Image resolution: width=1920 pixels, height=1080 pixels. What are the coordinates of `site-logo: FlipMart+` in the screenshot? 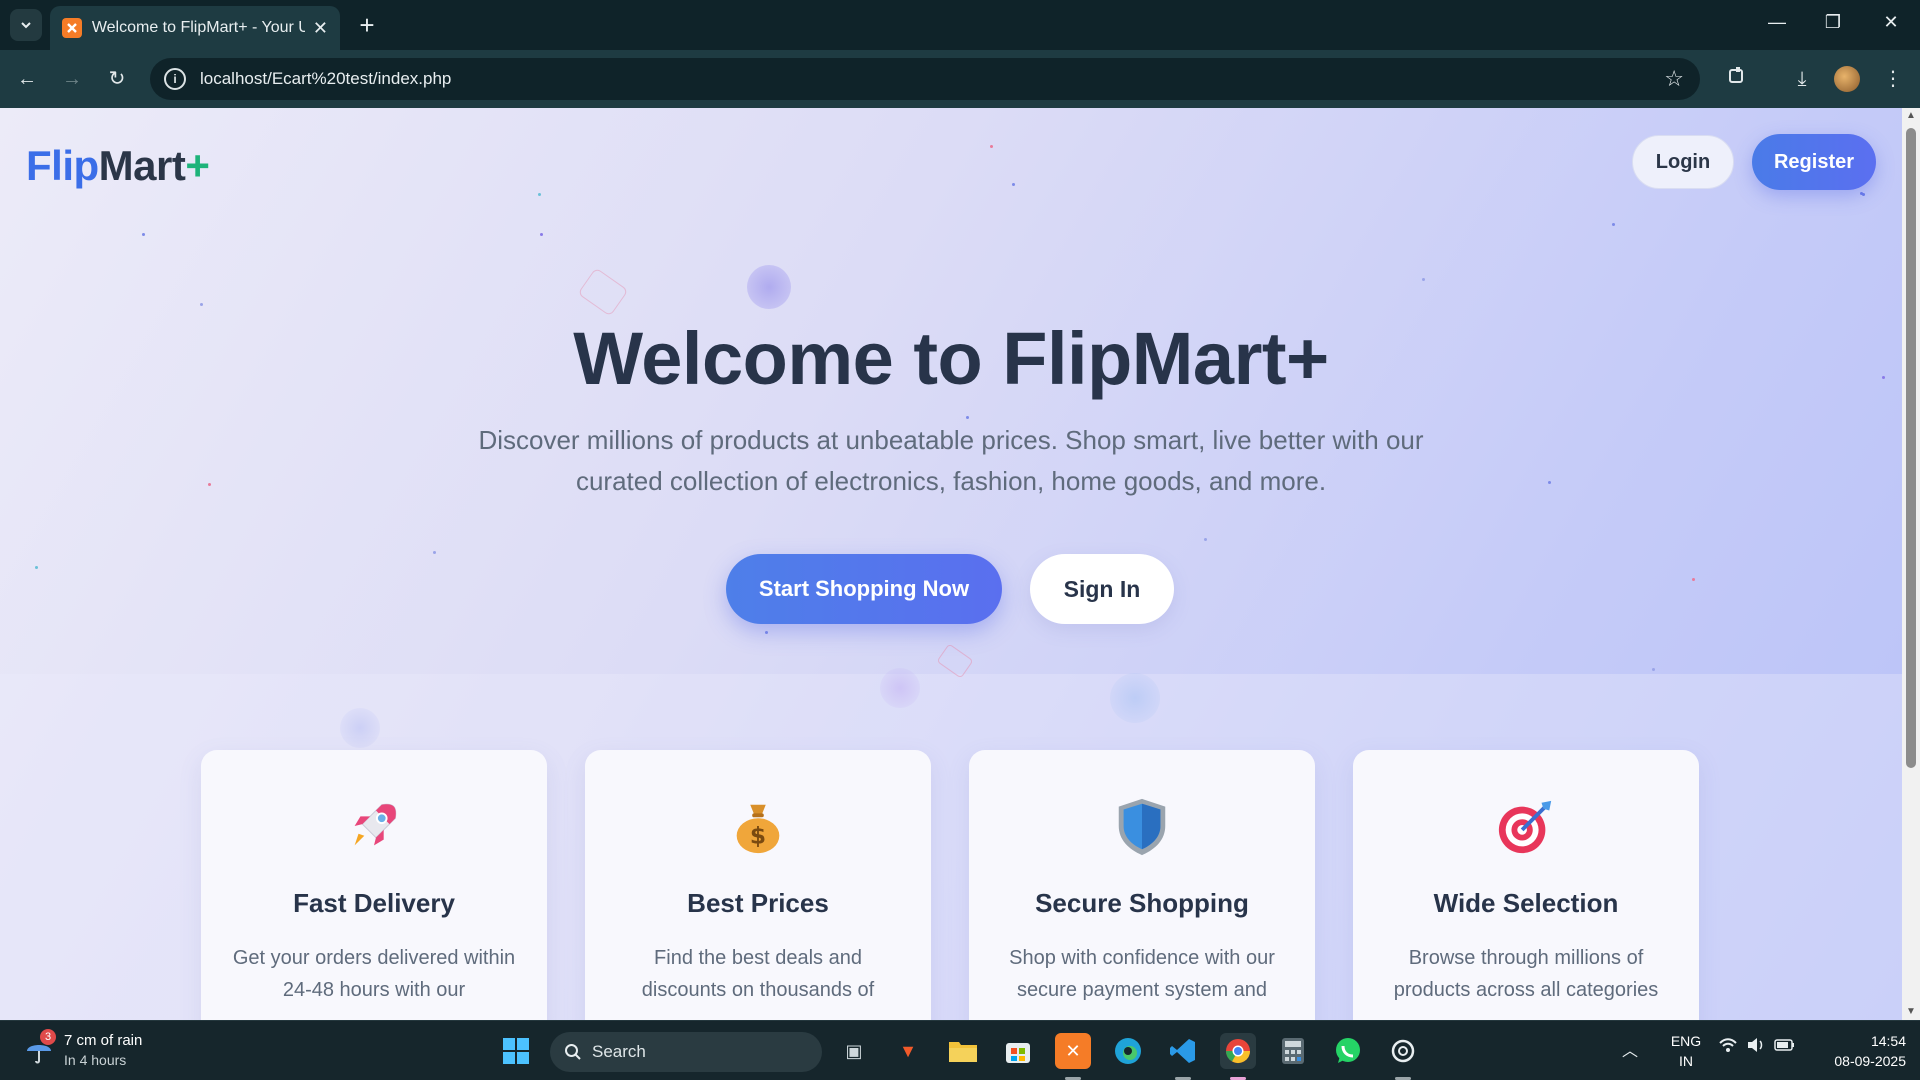 It's located at (118, 166).